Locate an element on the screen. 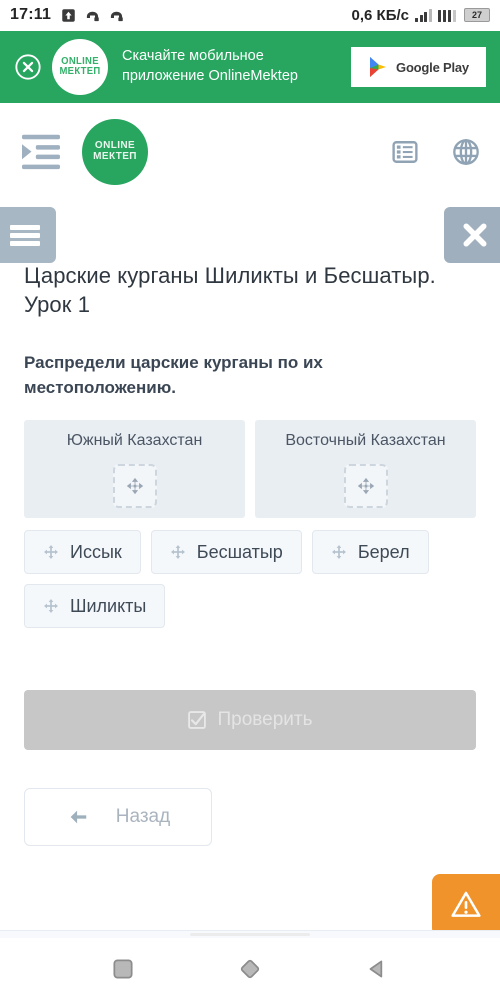 The height and width of the screenshot is (1000, 500). draggable-chip: Шиликты is located at coordinates (95, 606).